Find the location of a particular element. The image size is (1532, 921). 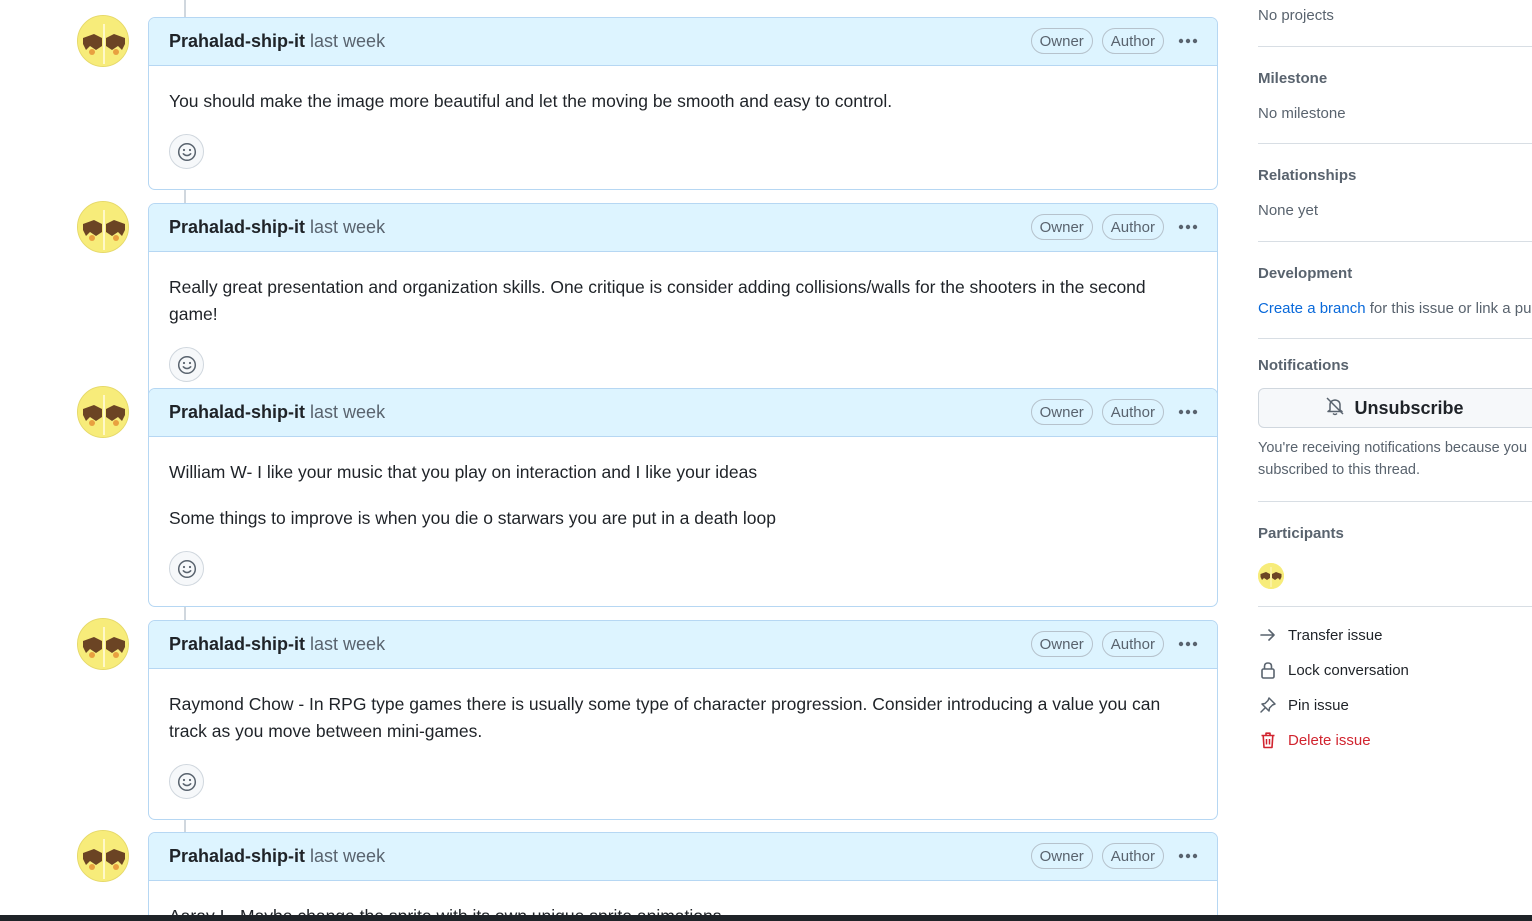

relationships-value: None yet is located at coordinates (1288, 210).